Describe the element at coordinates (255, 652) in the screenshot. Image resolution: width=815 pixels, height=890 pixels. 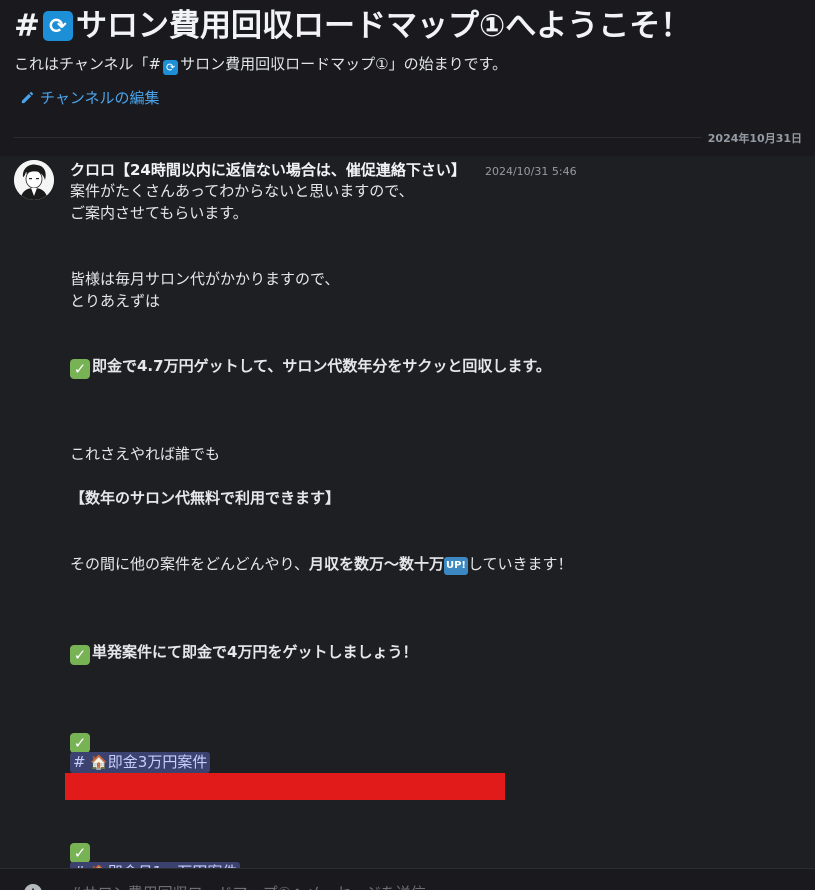
I see `message-line-text: 単発案件にて即金で4万円をゲットしましょう！` at that location.